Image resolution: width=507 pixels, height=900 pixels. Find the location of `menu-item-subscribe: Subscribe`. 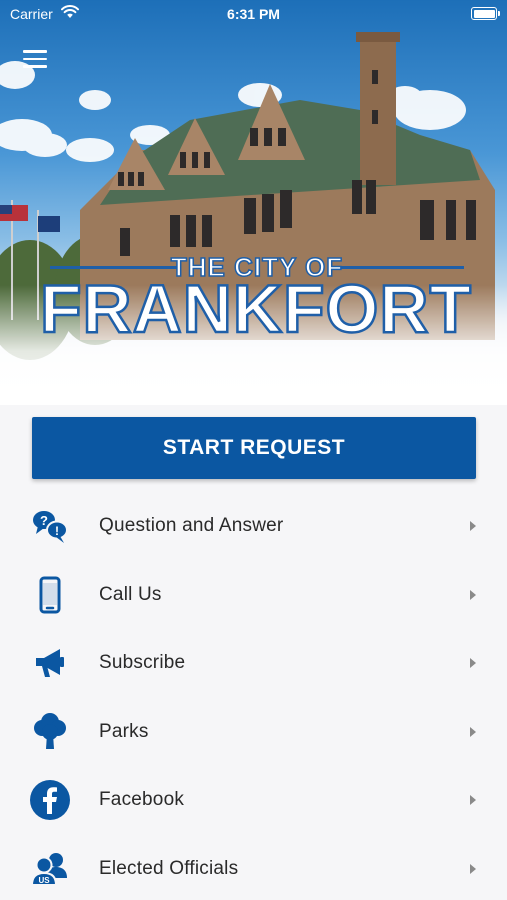

menu-item-subscribe: Subscribe is located at coordinates (253, 663).